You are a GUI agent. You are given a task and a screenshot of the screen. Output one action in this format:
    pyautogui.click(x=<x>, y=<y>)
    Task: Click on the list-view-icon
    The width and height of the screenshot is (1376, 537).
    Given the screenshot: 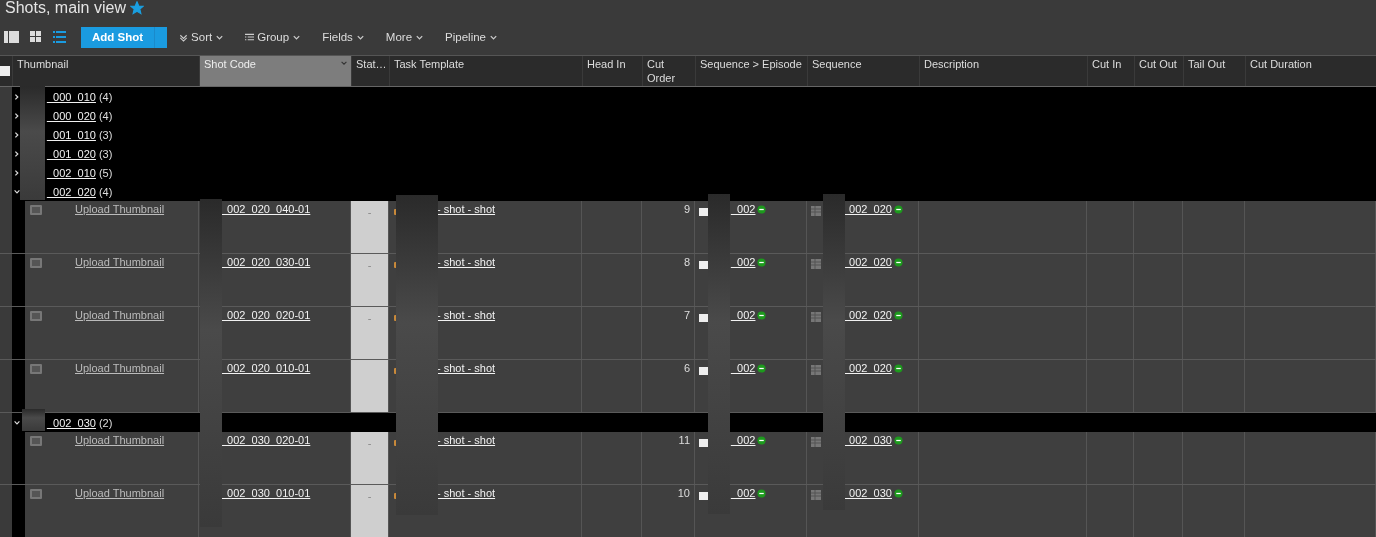 What is the action you would take?
    pyautogui.click(x=59, y=37)
    